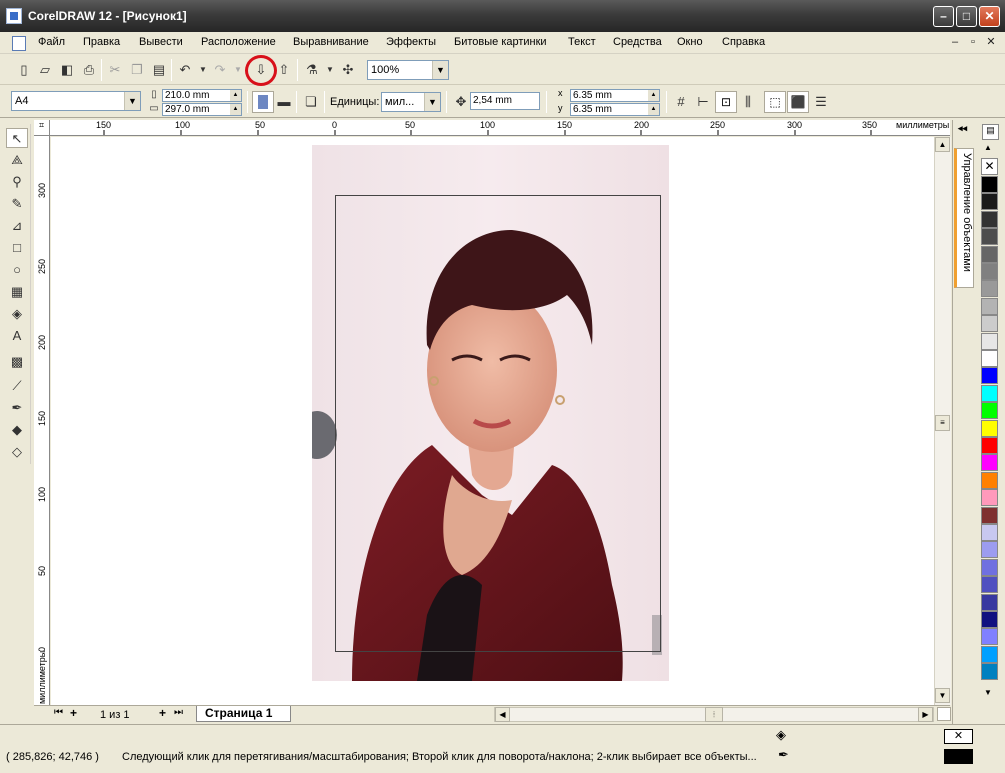 This screenshot has height=773, width=1005. I want to click on maximize-button: □, so click(966, 16).